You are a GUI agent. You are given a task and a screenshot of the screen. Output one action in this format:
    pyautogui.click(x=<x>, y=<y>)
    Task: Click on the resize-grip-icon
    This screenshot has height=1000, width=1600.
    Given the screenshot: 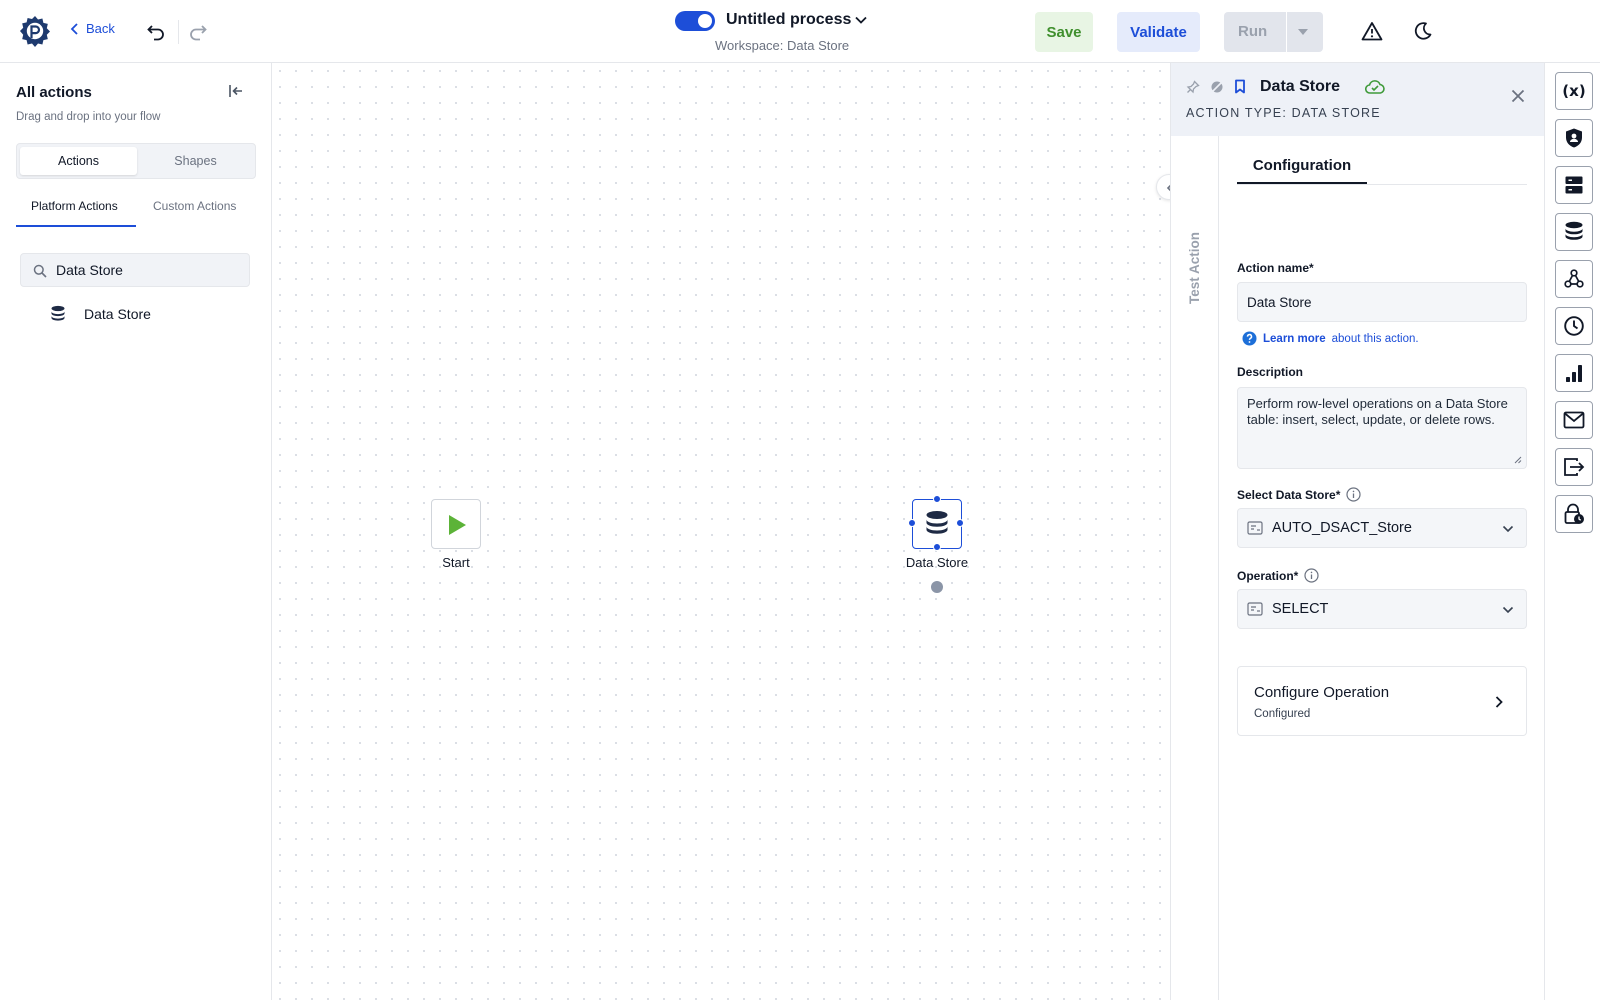 What is the action you would take?
    pyautogui.click(x=1518, y=460)
    